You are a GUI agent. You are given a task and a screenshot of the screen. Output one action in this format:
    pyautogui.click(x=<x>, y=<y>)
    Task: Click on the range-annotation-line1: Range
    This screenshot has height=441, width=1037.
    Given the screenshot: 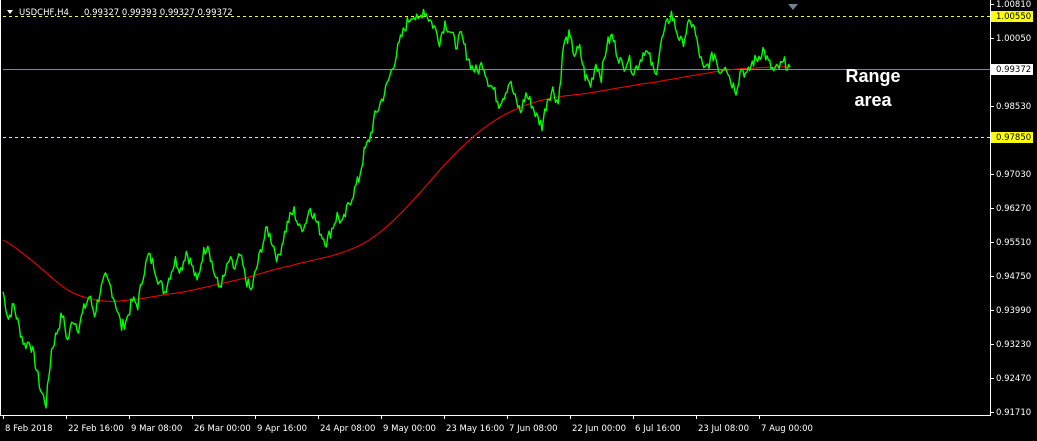 What is the action you would take?
    pyautogui.click(x=872, y=76)
    